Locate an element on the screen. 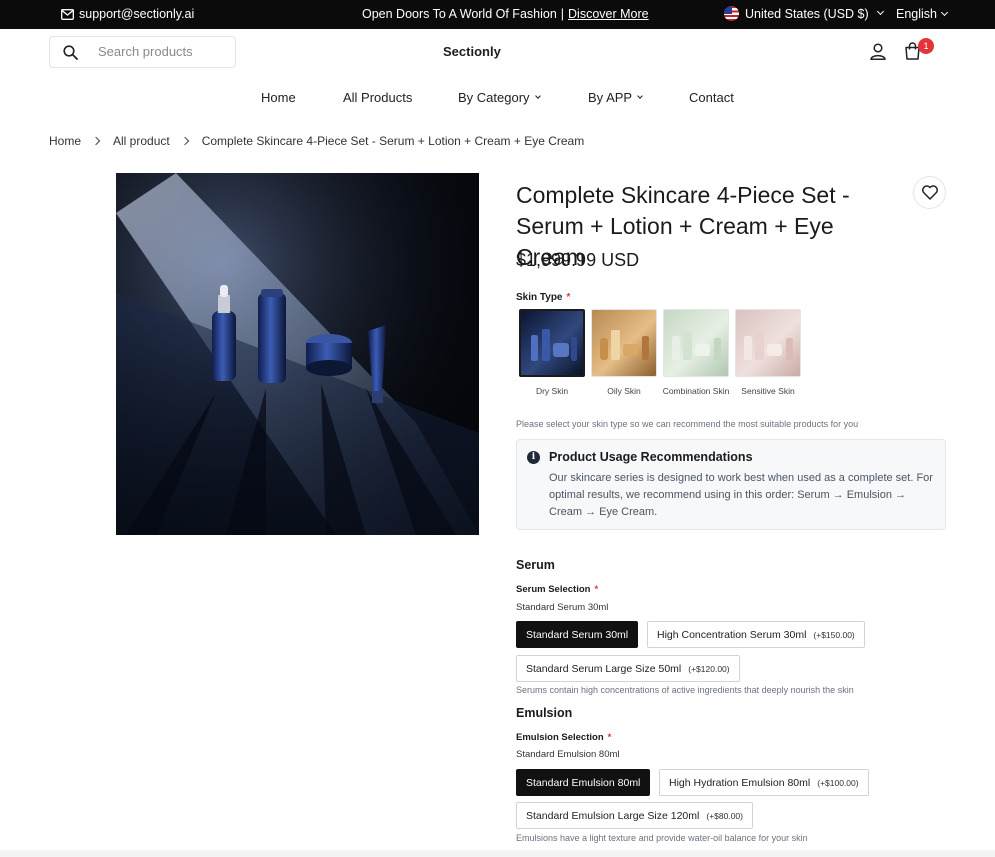  skin-type-label-text: Skin Type is located at coordinates (539, 297).